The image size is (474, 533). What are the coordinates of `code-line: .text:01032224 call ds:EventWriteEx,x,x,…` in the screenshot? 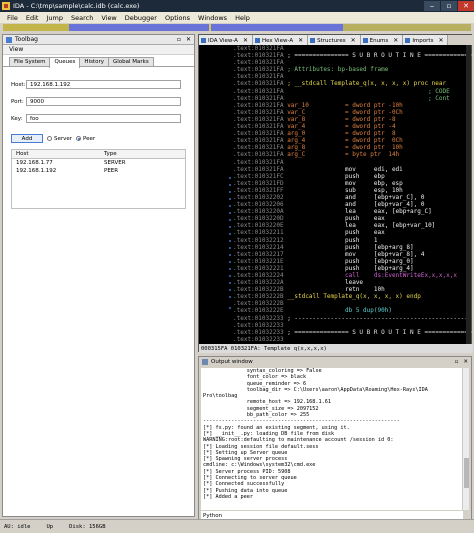 It's located at (353, 275).